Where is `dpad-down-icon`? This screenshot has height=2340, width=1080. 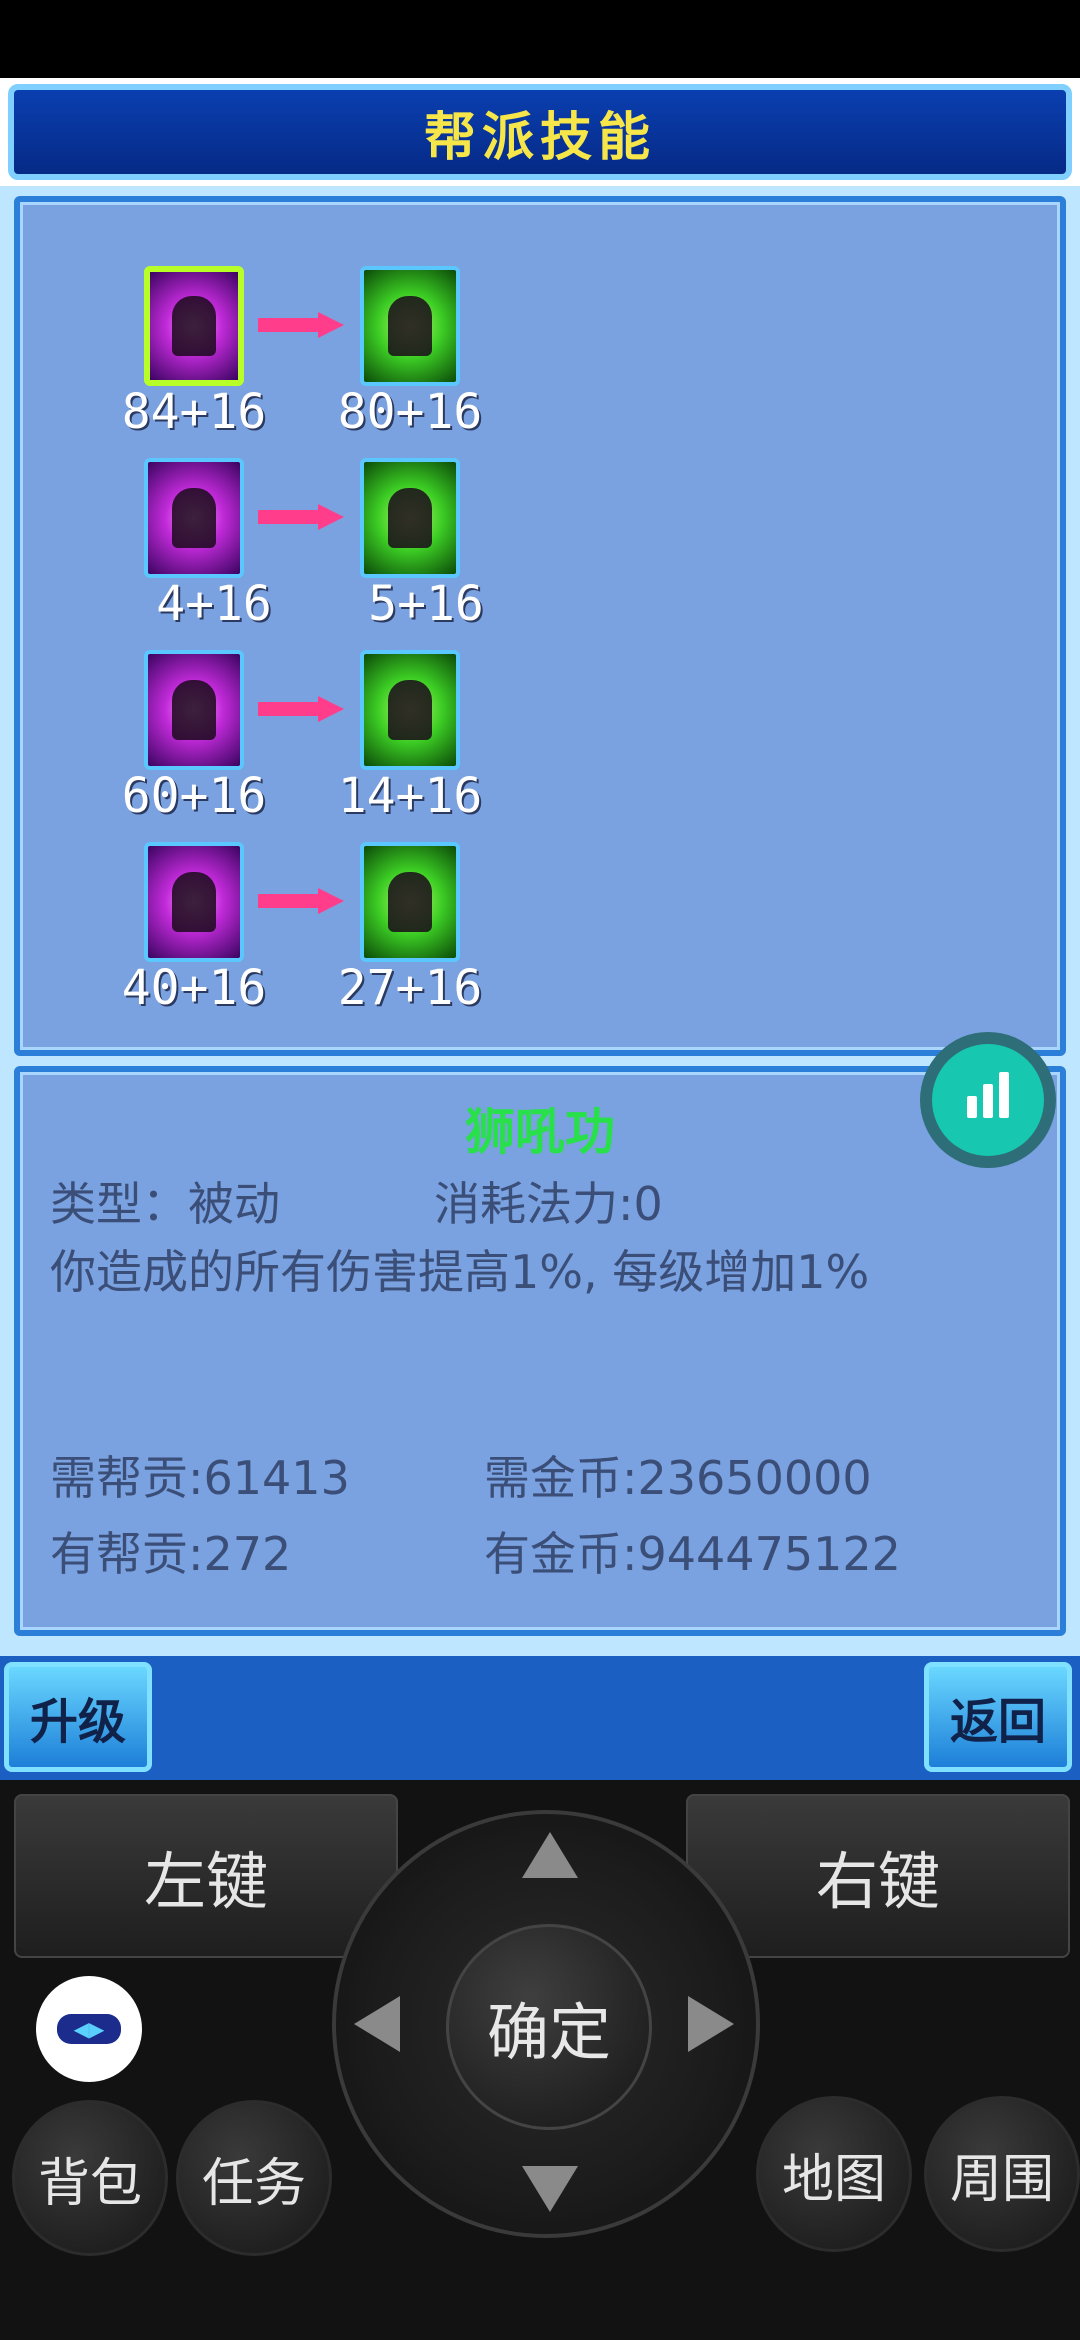
dpad-down-icon is located at coordinates (550, 2189).